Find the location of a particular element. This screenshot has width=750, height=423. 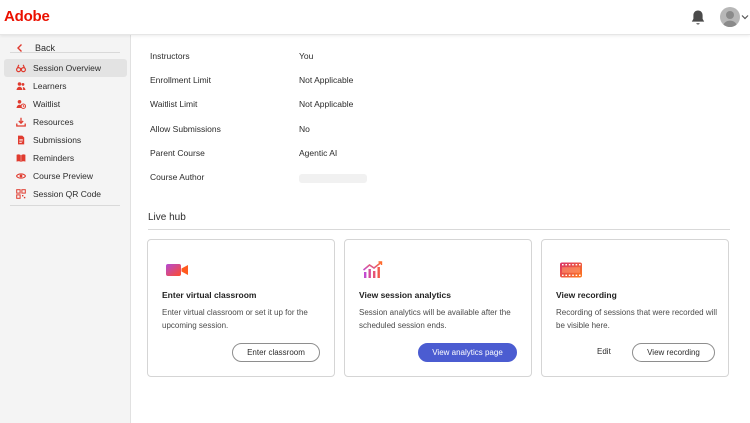

detail-label-course-author: Course Author is located at coordinates (177, 177).